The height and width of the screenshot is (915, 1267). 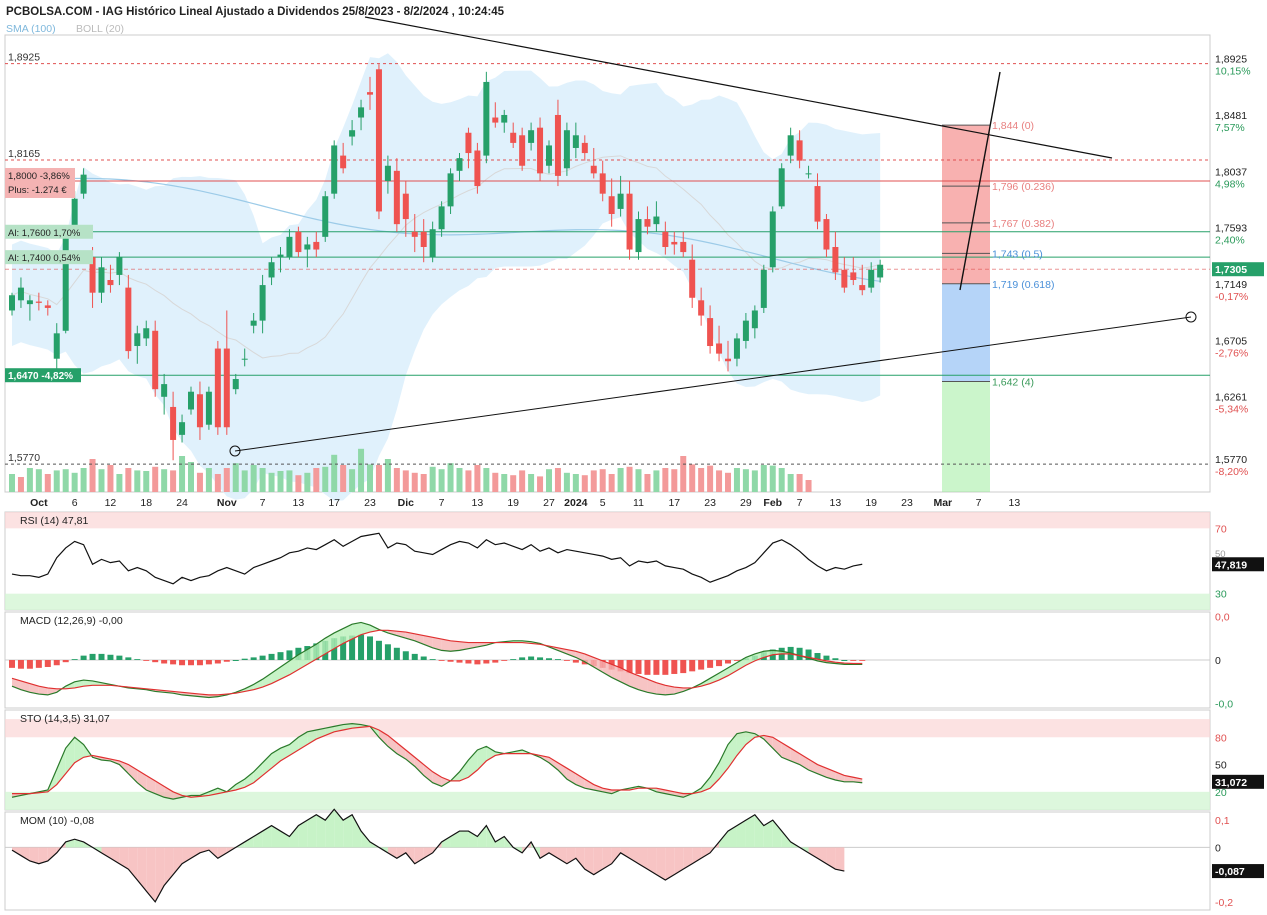 I want to click on x-axis-label: Mar, so click(x=942, y=503).